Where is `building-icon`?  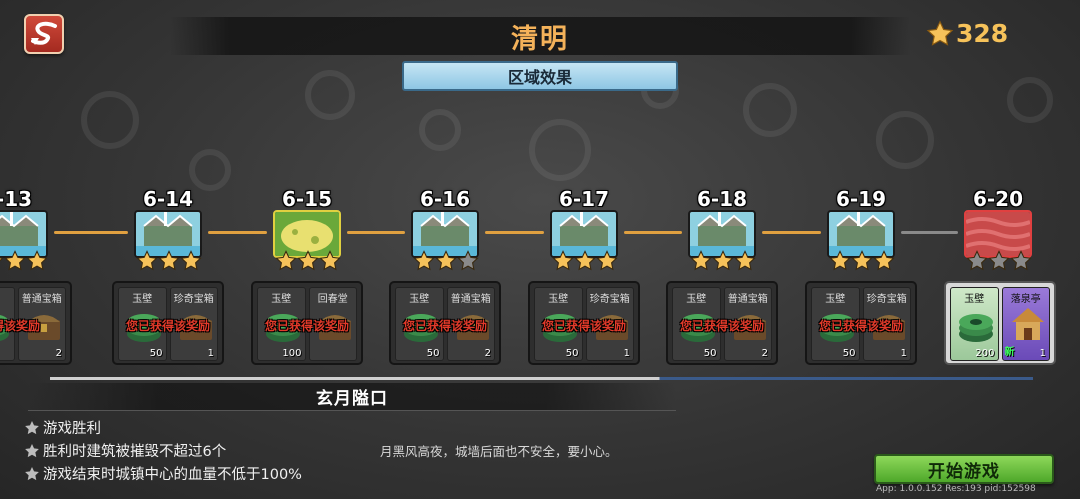 building-icon is located at coordinates (1028, 324).